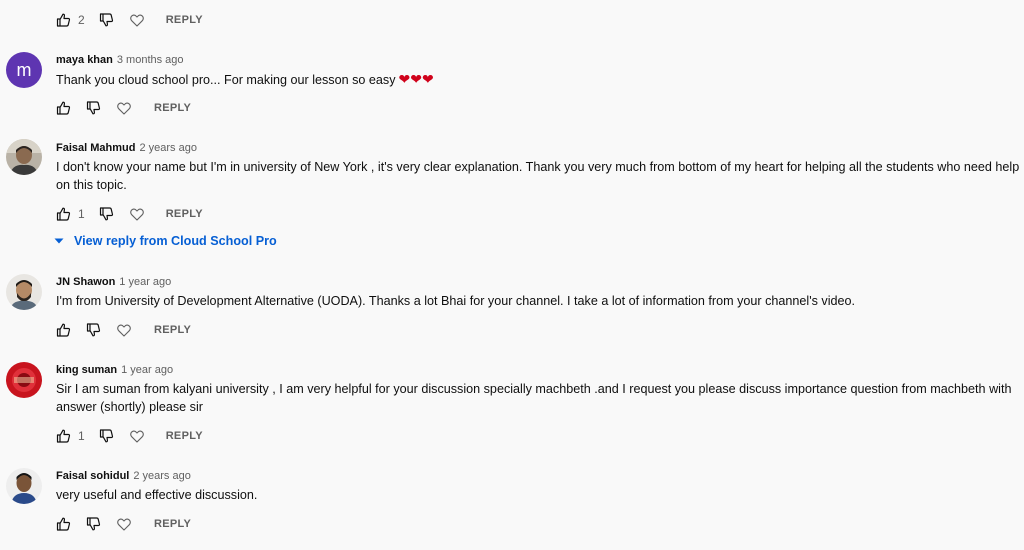 This screenshot has height=550, width=1024. Describe the element at coordinates (84, 60) in the screenshot. I see `comment-author: maya khan` at that location.